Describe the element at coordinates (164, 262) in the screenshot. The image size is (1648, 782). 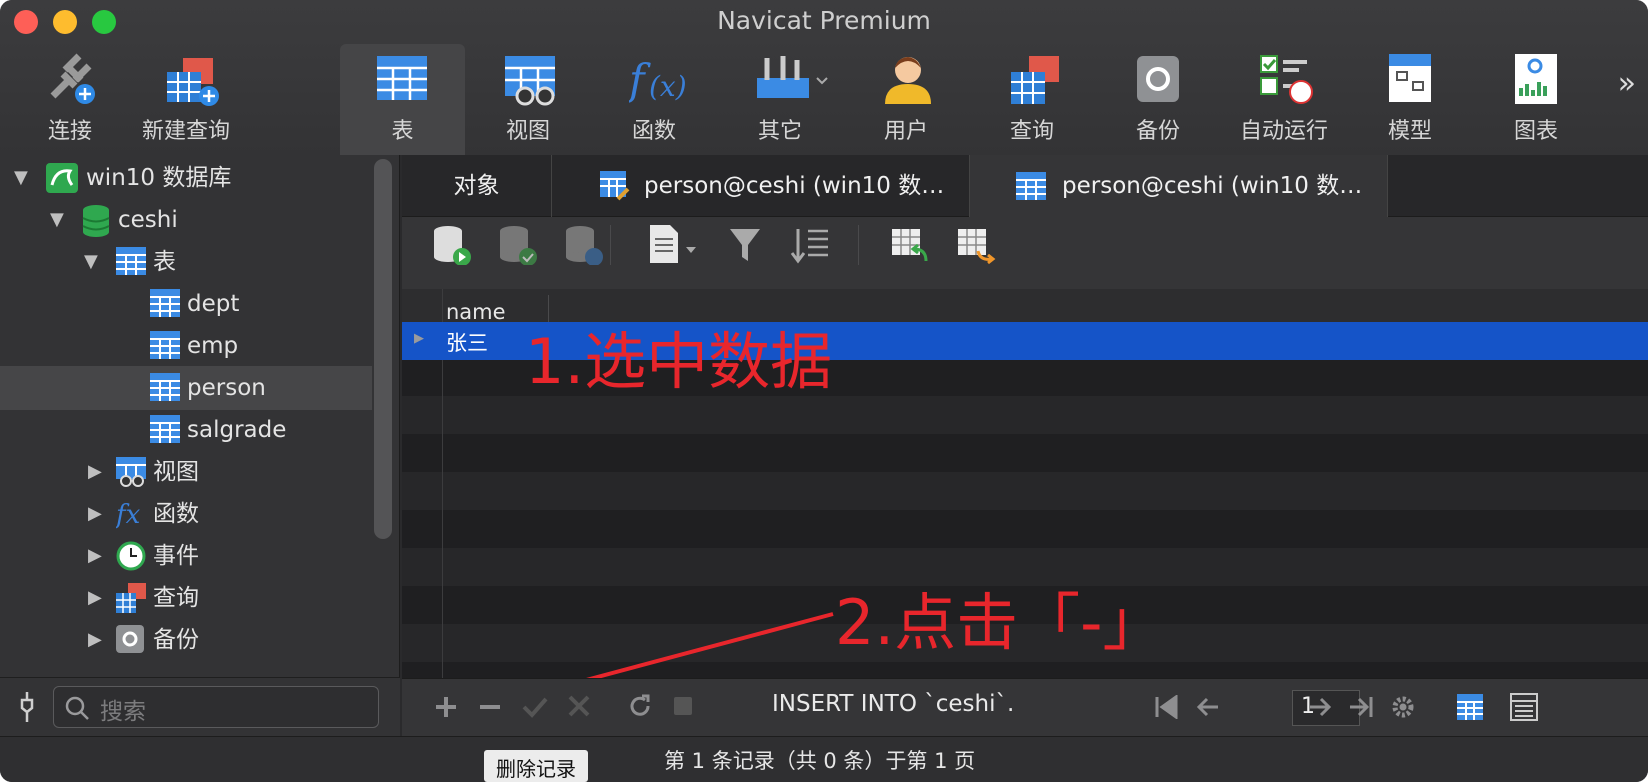
I see `tree-tables-group-label: 表` at that location.